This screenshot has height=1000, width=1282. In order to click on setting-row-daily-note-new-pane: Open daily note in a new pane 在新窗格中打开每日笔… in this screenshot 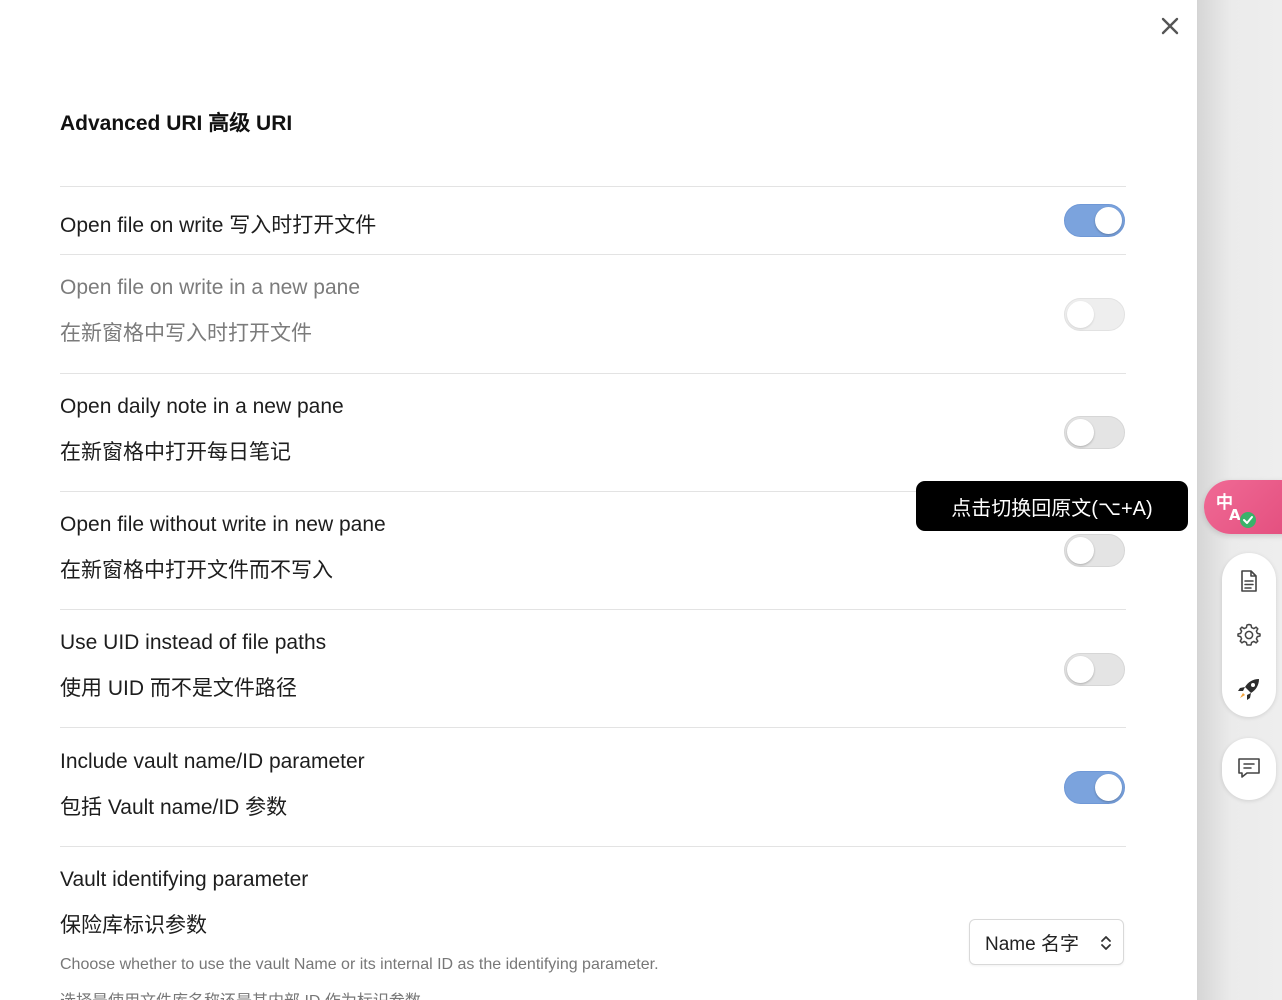, I will do `click(593, 432)`.